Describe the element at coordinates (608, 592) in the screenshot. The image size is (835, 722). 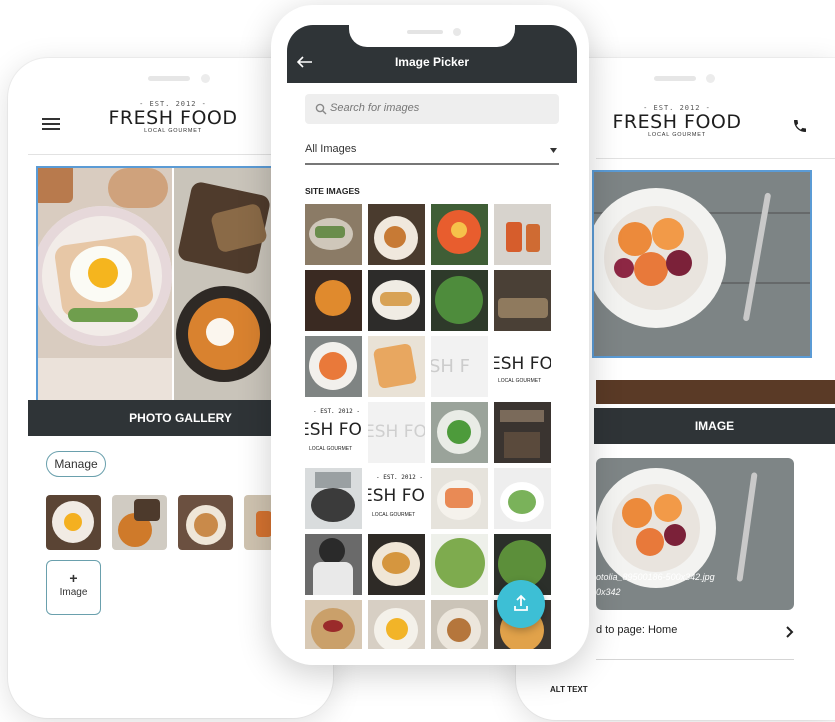
I see `image-dimensions: 0x342` at that location.